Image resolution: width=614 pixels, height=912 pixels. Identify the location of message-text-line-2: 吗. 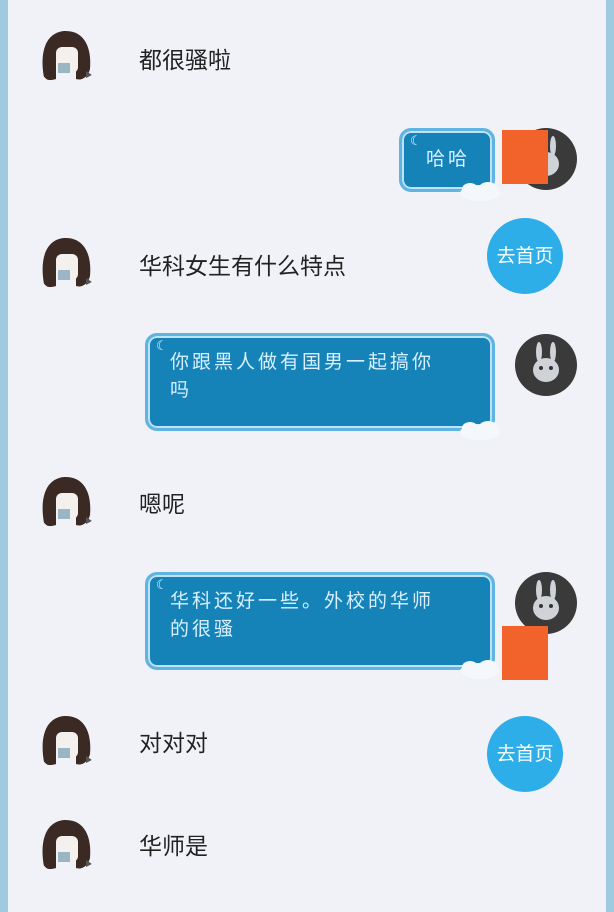
(181, 390).